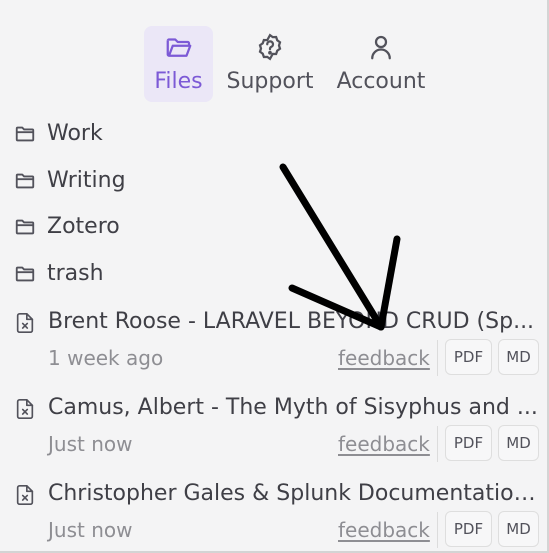 This screenshot has width=549, height=553. Describe the element at coordinates (381, 47) in the screenshot. I see `user-icon` at that location.